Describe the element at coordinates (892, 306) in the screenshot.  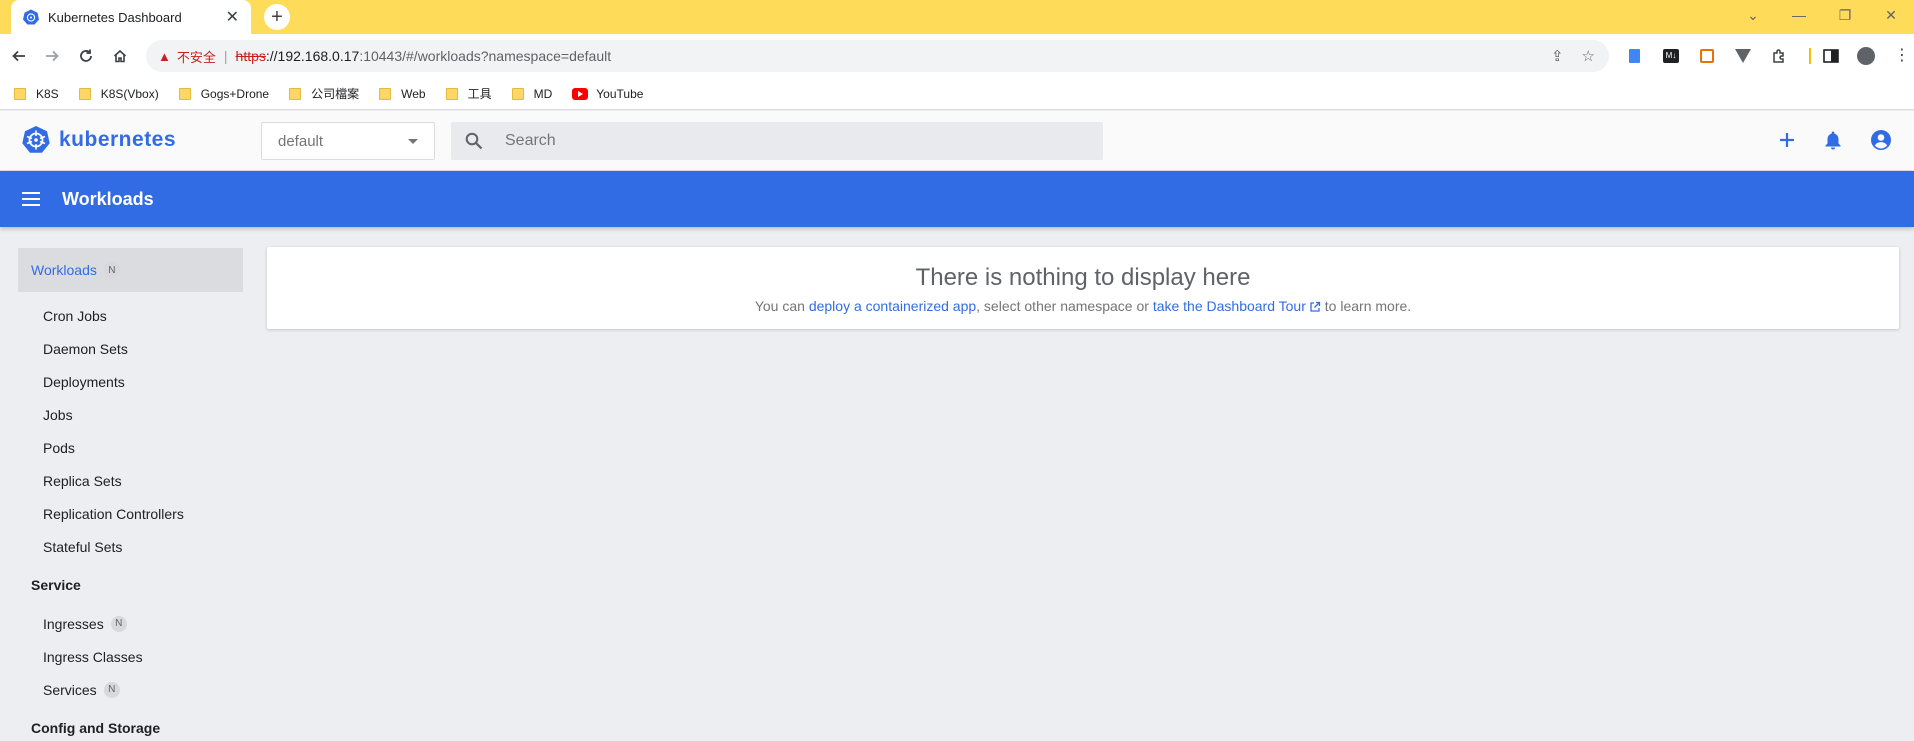
I see `deploy-app-link: deploy a containerized app` at that location.